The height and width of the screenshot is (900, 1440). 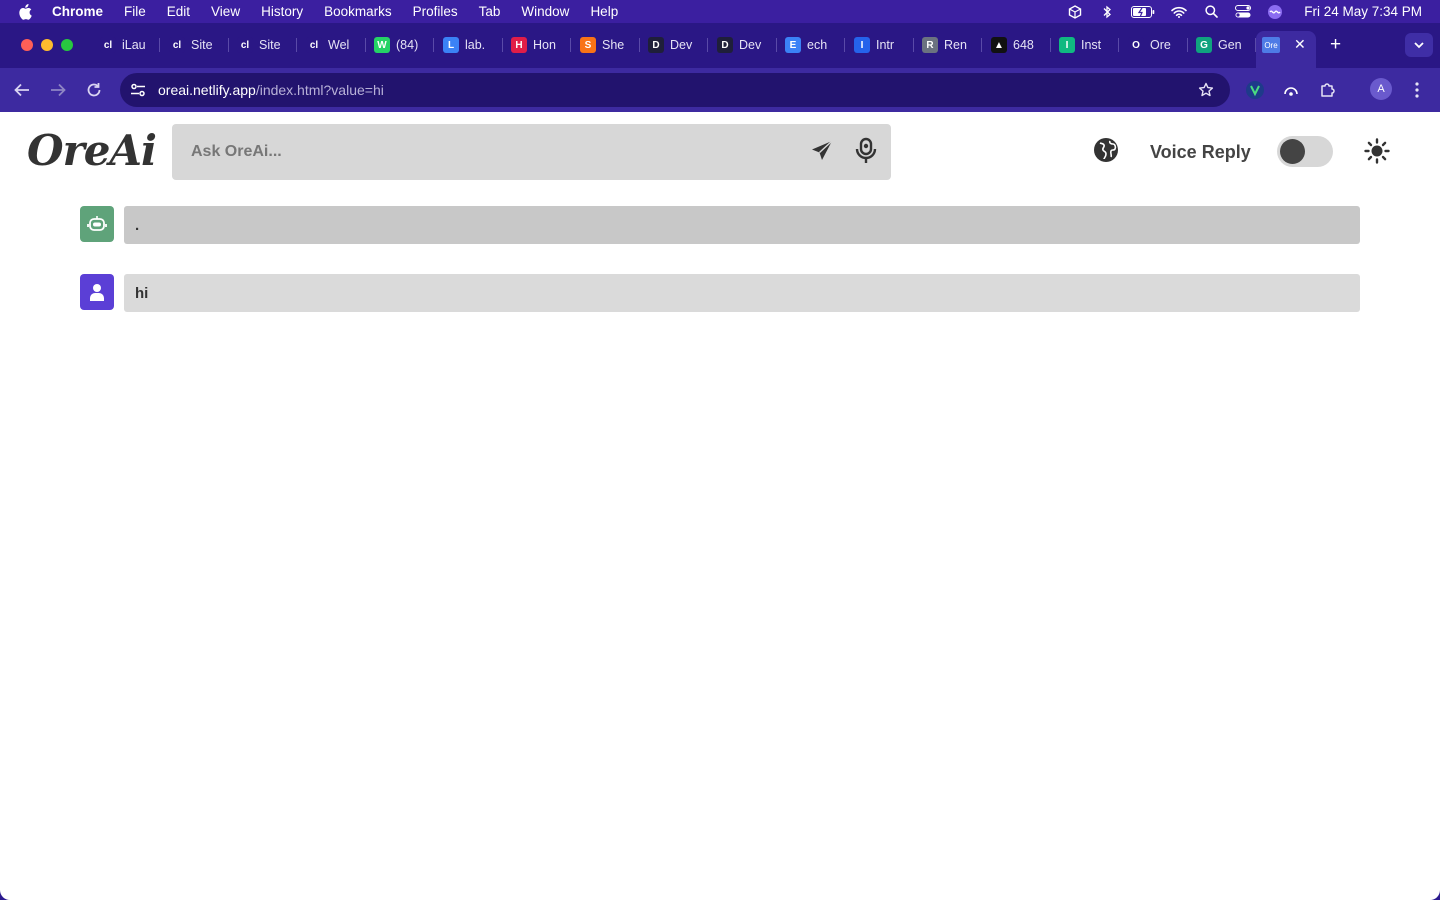 What do you see at coordinates (1107, 12) in the screenshot?
I see `bluetooth-icon` at bounding box center [1107, 12].